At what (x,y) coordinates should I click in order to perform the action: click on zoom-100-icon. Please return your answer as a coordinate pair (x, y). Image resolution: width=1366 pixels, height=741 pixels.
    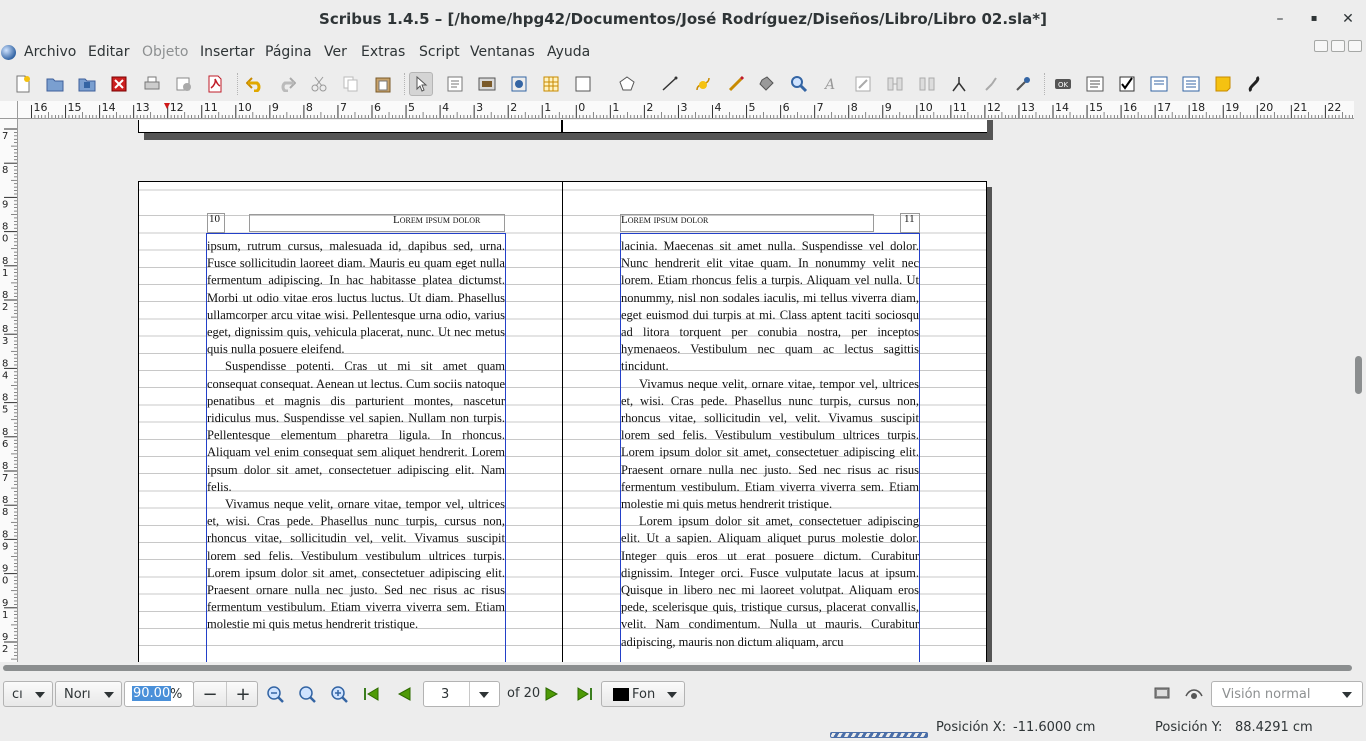
    Looking at the image, I should click on (307, 694).